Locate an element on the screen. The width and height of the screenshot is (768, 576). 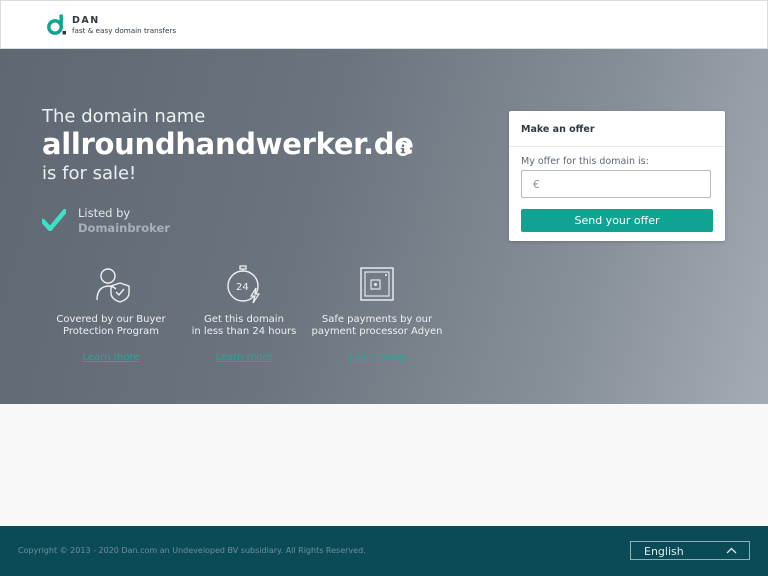
svg-text: 24 is located at coordinates (242, 287).